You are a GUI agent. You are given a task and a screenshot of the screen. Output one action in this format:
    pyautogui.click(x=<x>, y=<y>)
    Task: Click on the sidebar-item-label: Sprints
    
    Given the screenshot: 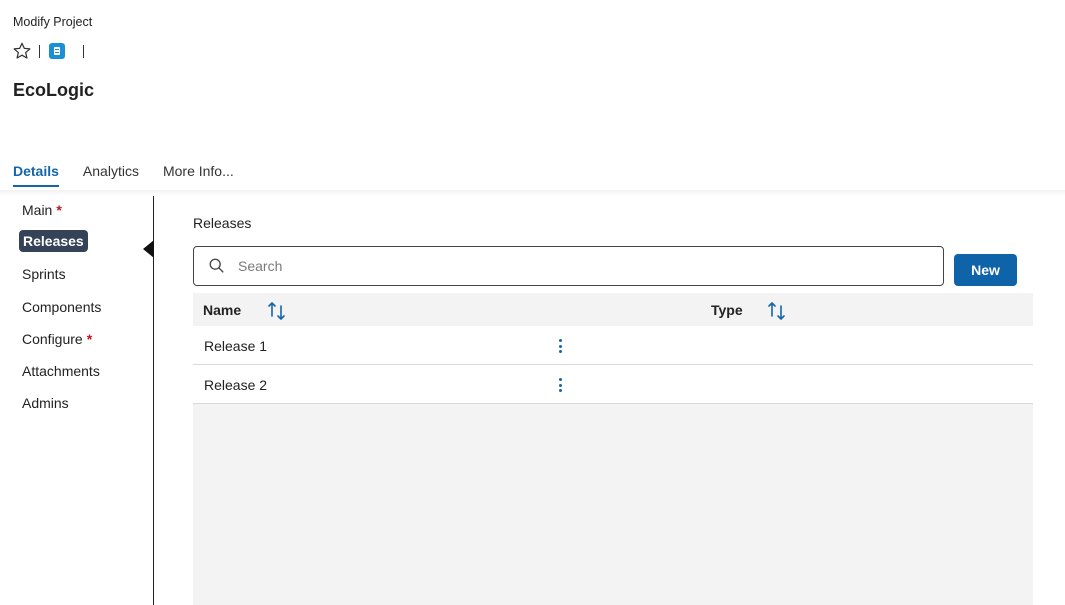 What is the action you would take?
    pyautogui.click(x=44, y=274)
    